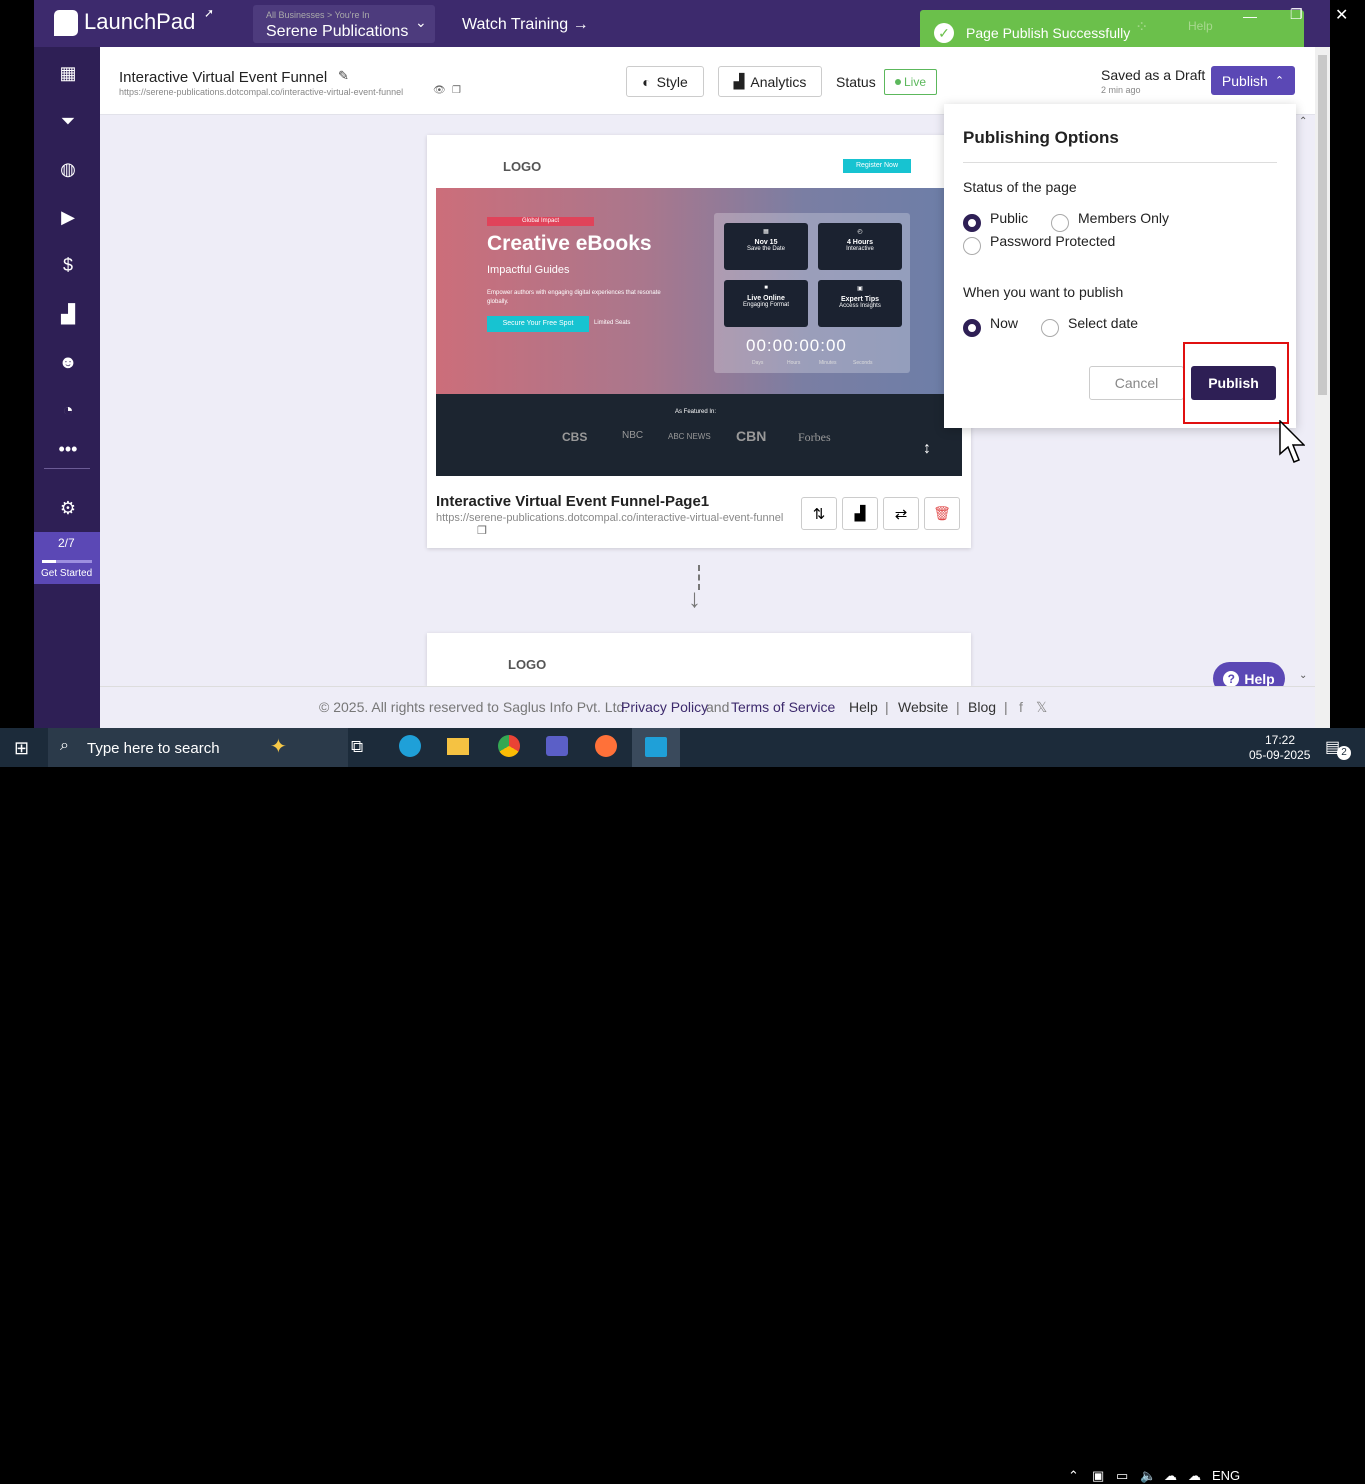  I want to click on register-button-preview: Register Now, so click(877, 166).